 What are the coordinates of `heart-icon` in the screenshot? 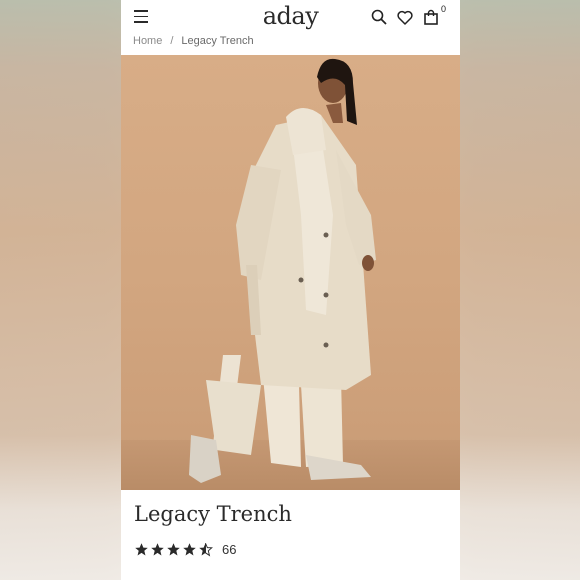 It's located at (405, 17).